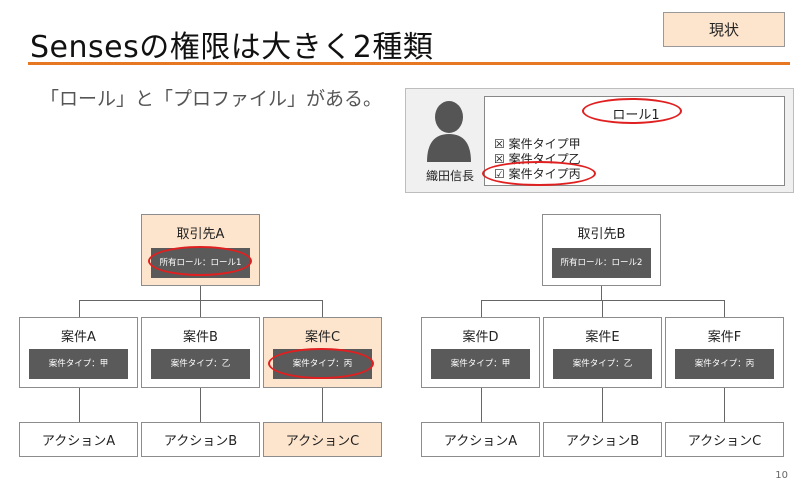 The width and height of the screenshot is (800, 488). I want to click on status-badge: 現状, so click(724, 29).